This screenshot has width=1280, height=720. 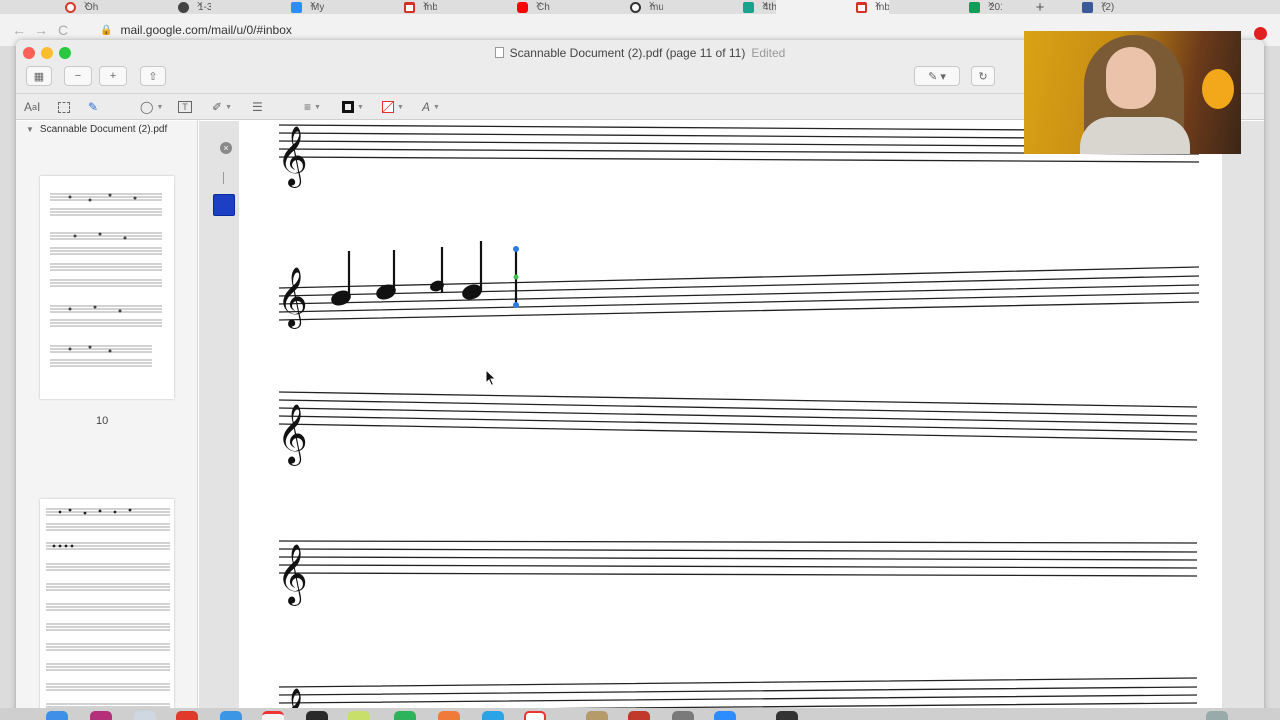 I want to click on browser-tab: My Meetin ×, so click(x=267, y=7).